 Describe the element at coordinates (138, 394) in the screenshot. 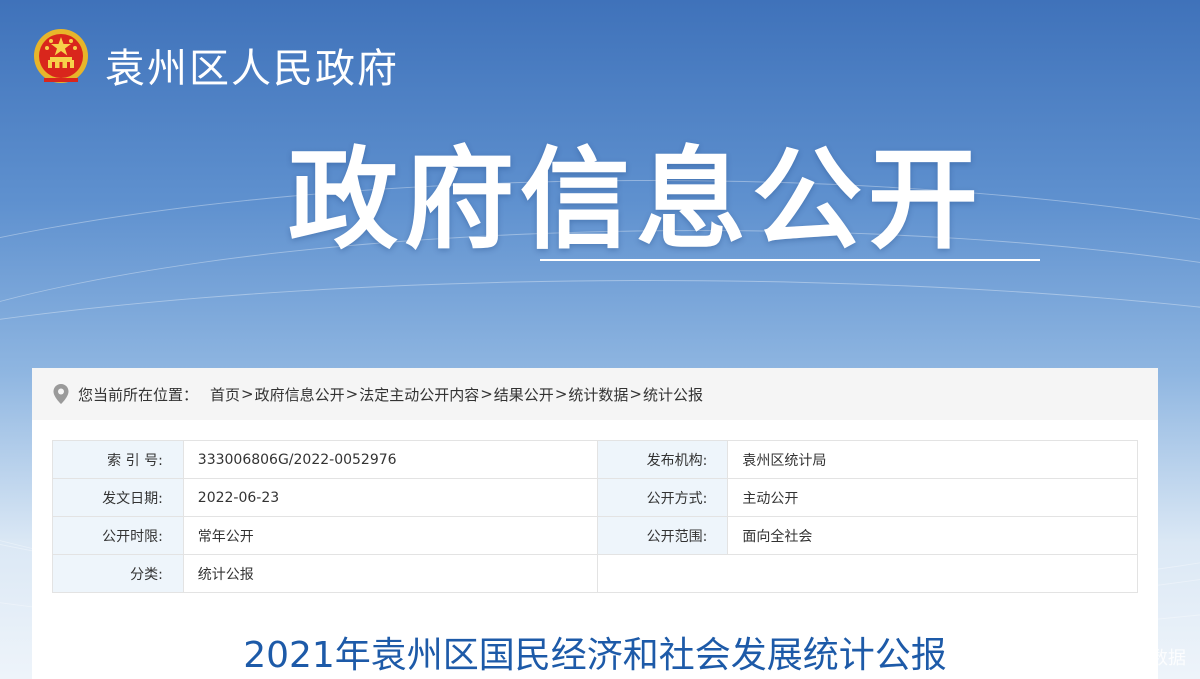

I see `breadcrumb-prefix: 您当前所在位置：` at that location.